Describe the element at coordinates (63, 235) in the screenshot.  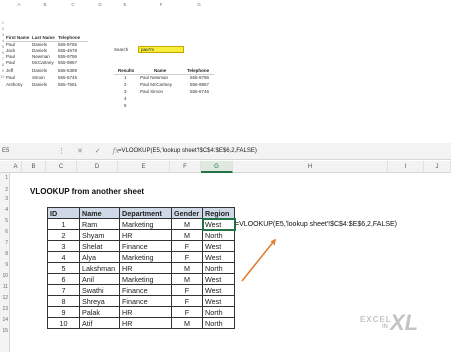
I see `cell-id: 2` at that location.